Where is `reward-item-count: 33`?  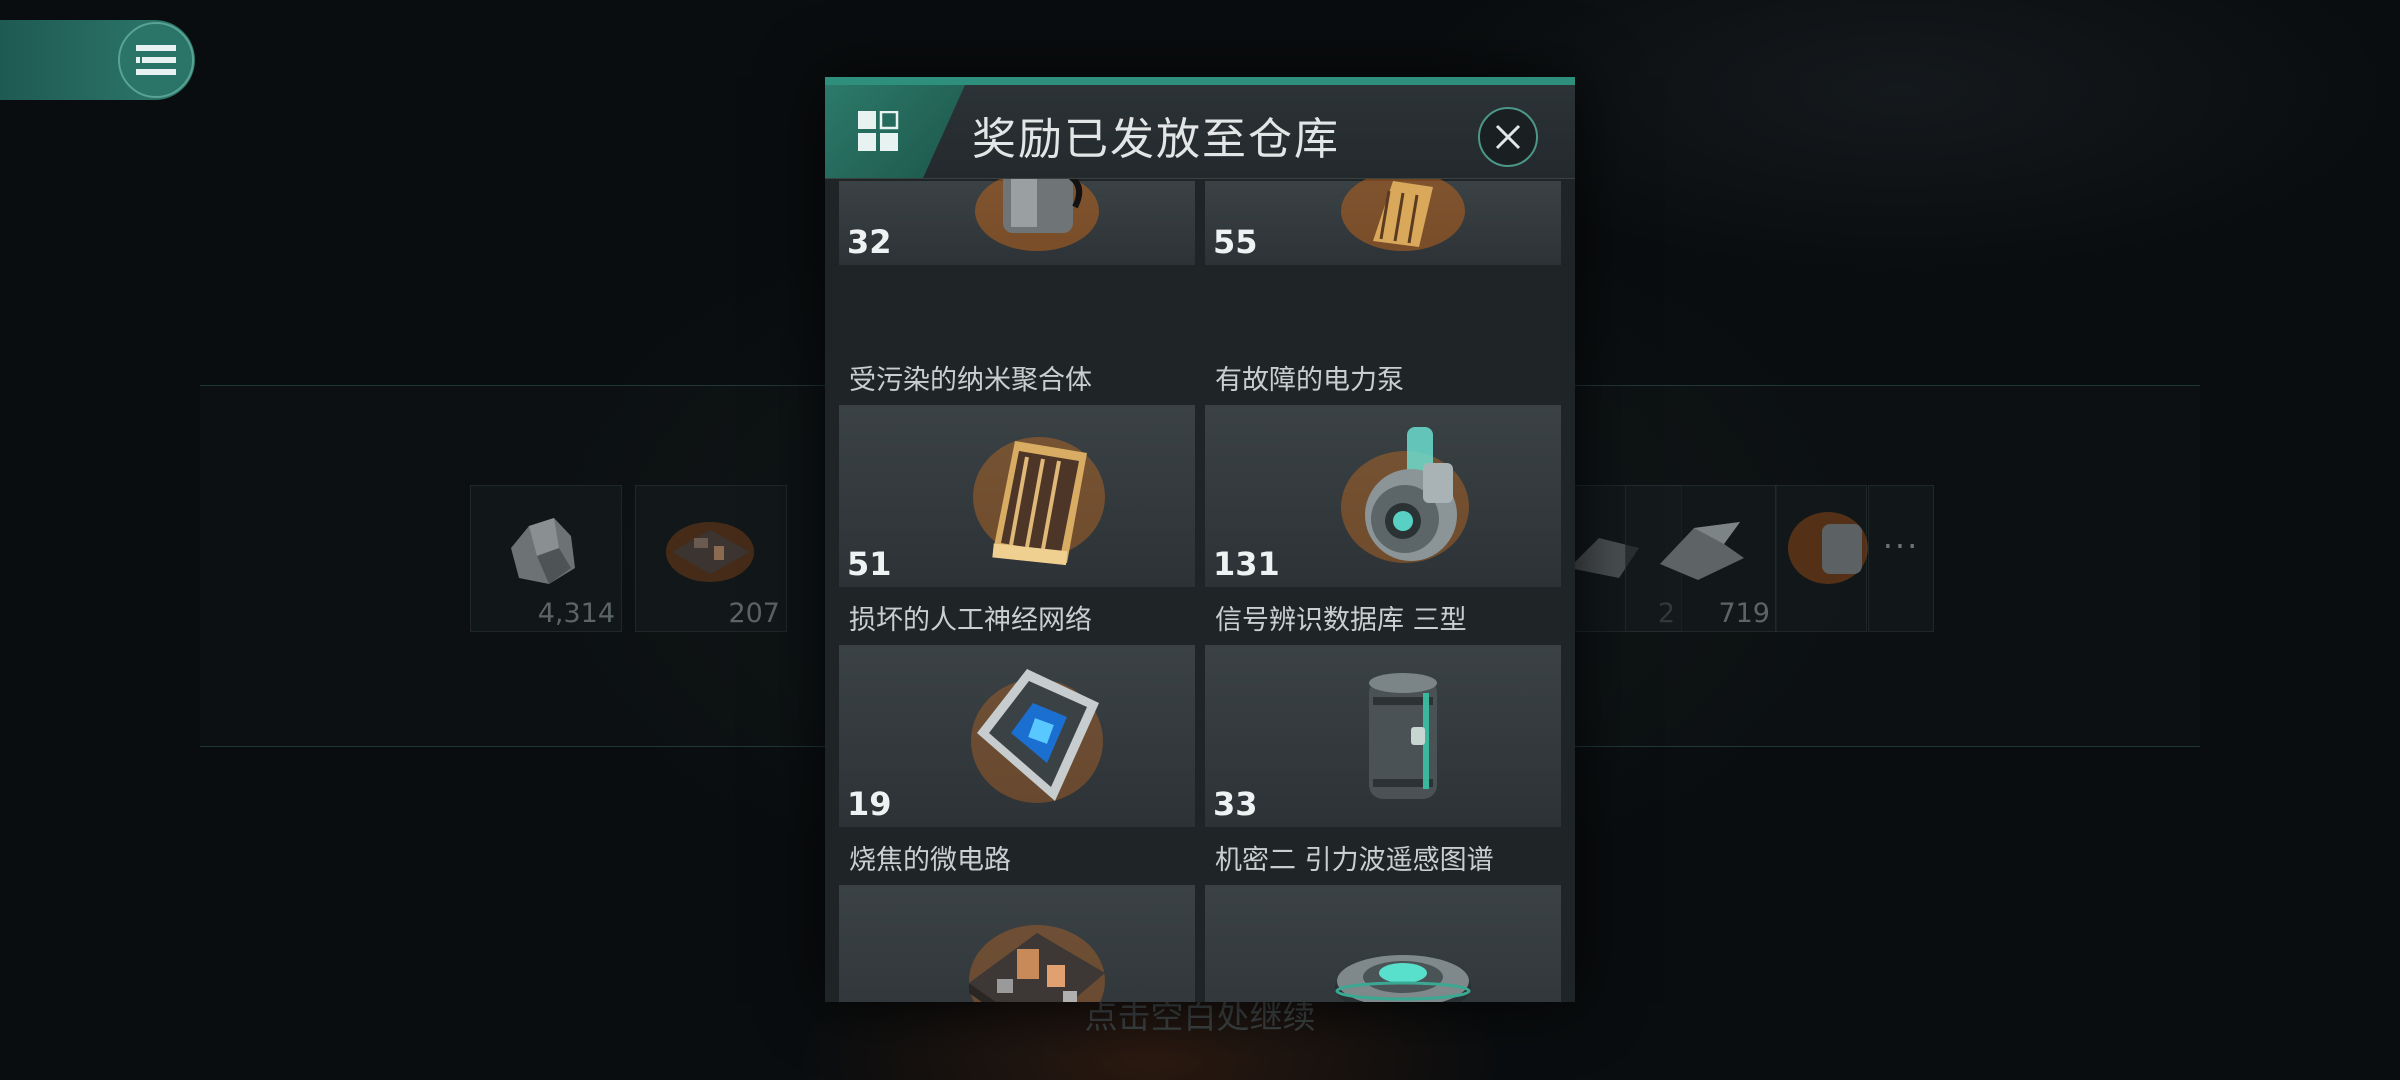 reward-item-count: 33 is located at coordinates (1235, 804).